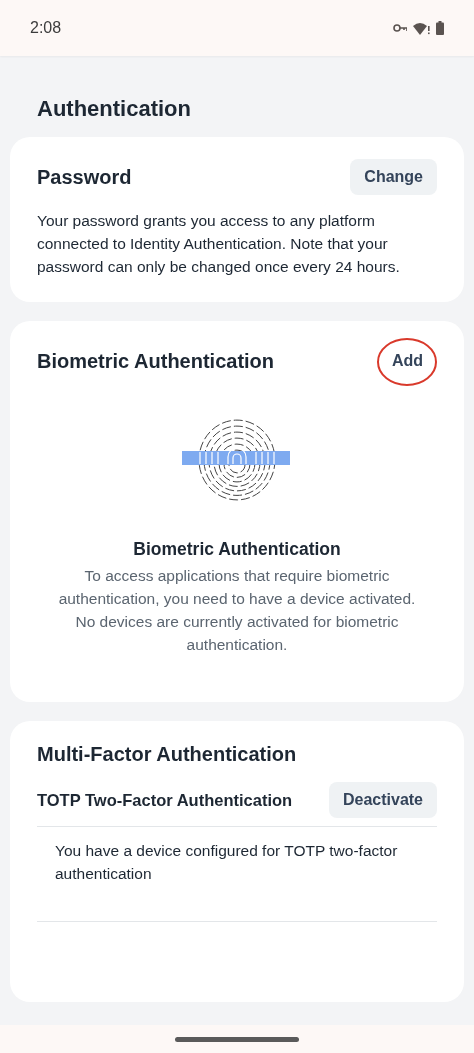  Describe the element at coordinates (237, 610) in the screenshot. I see `empty-state-text: To access applications that require biometric authentication, you need to have a device activated. No devices are currently activated for biometric authentication.` at that location.